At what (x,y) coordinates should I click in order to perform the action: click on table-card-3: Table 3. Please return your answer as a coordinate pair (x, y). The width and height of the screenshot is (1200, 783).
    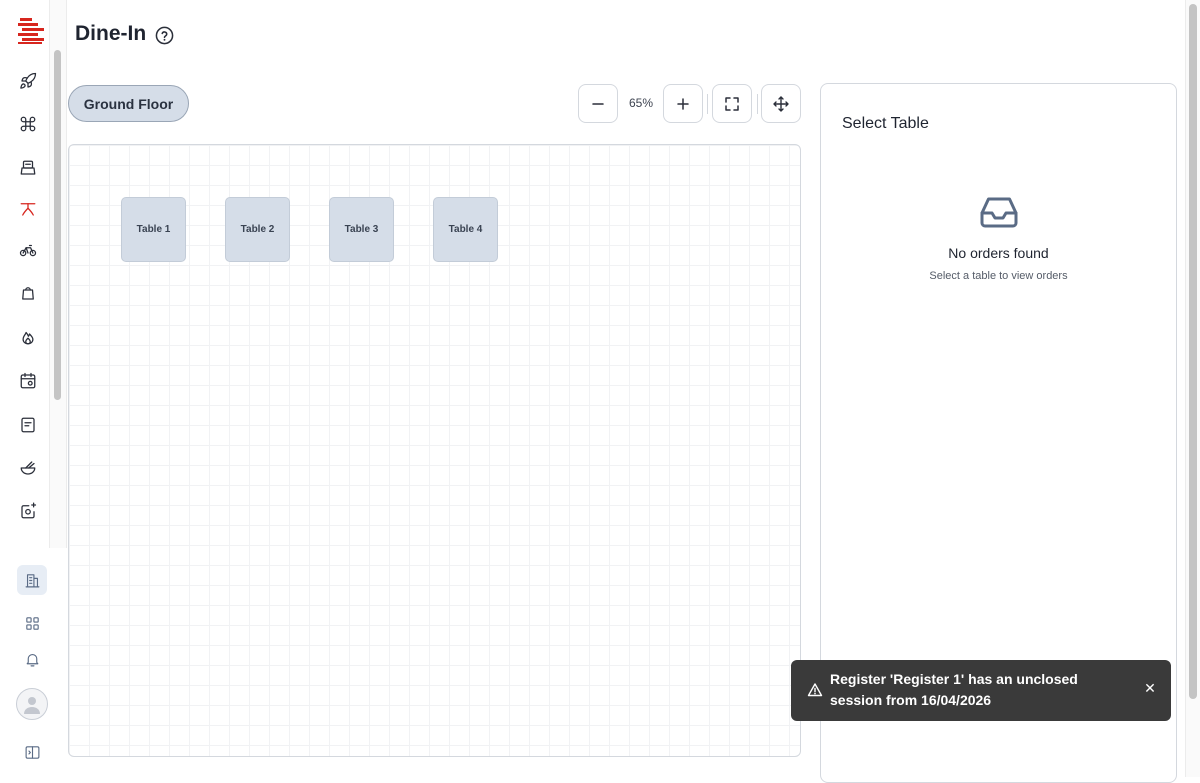
    Looking at the image, I should click on (361, 229).